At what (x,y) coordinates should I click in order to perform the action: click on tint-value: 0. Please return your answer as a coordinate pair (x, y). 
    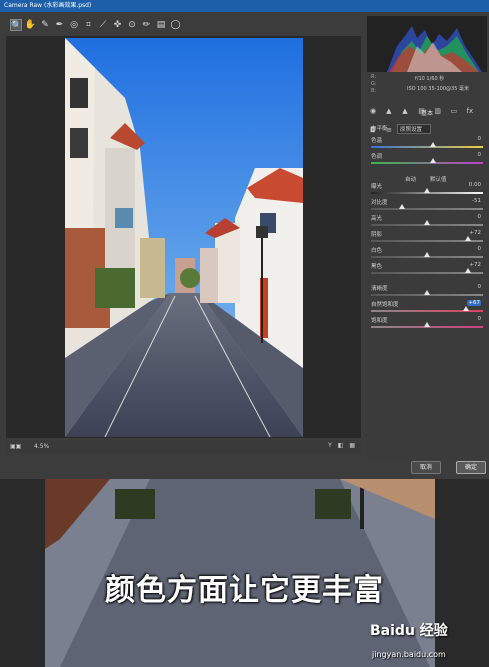
    Looking at the image, I should click on (480, 155).